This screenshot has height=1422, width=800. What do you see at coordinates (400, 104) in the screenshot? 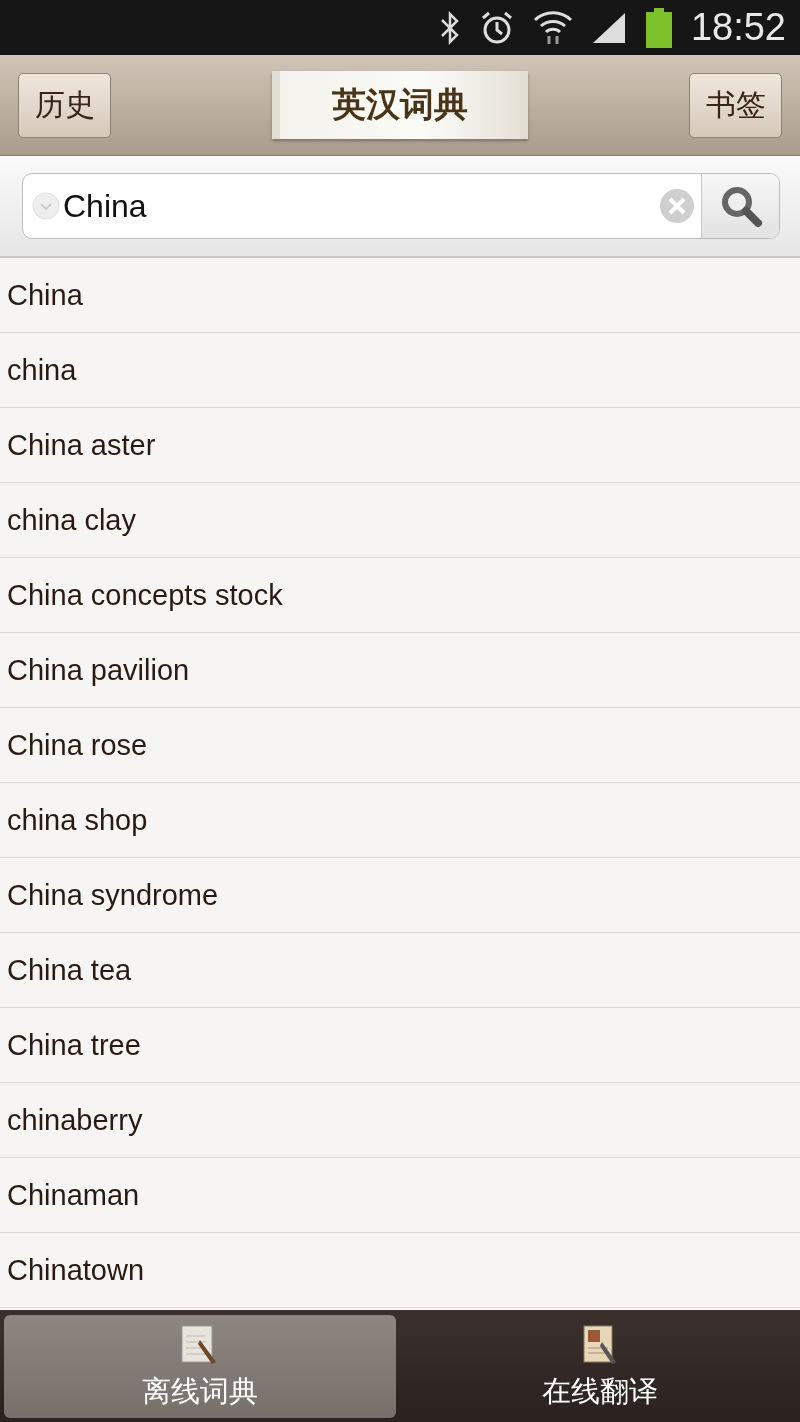
I see `app-title: 英汉词典` at bounding box center [400, 104].